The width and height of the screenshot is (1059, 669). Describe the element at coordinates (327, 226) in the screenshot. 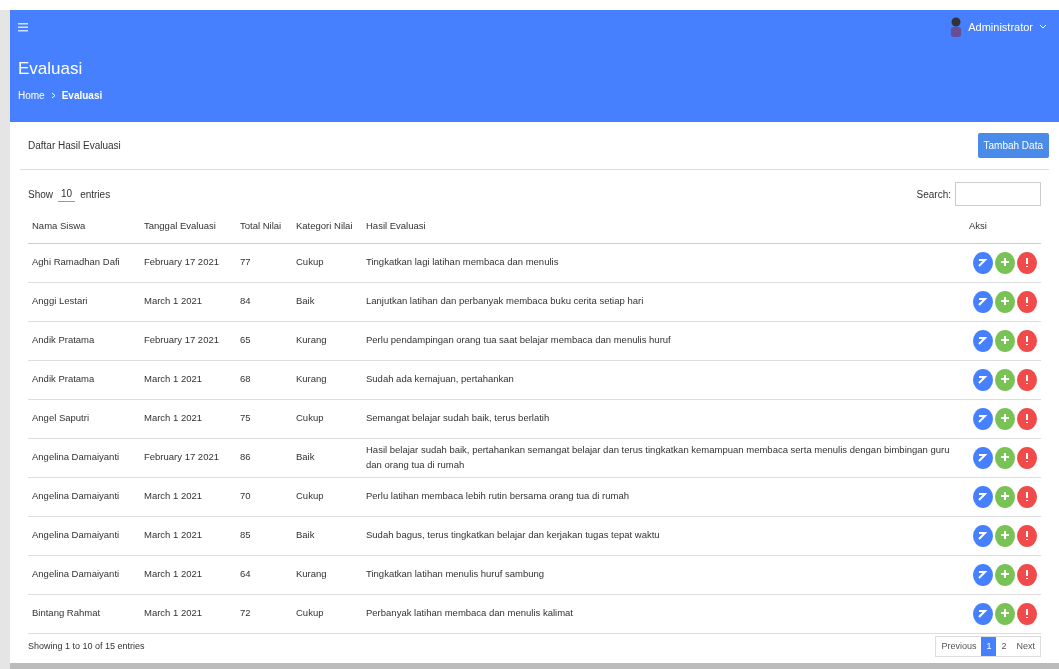

I see `column-header: Kategori Nilai` at that location.